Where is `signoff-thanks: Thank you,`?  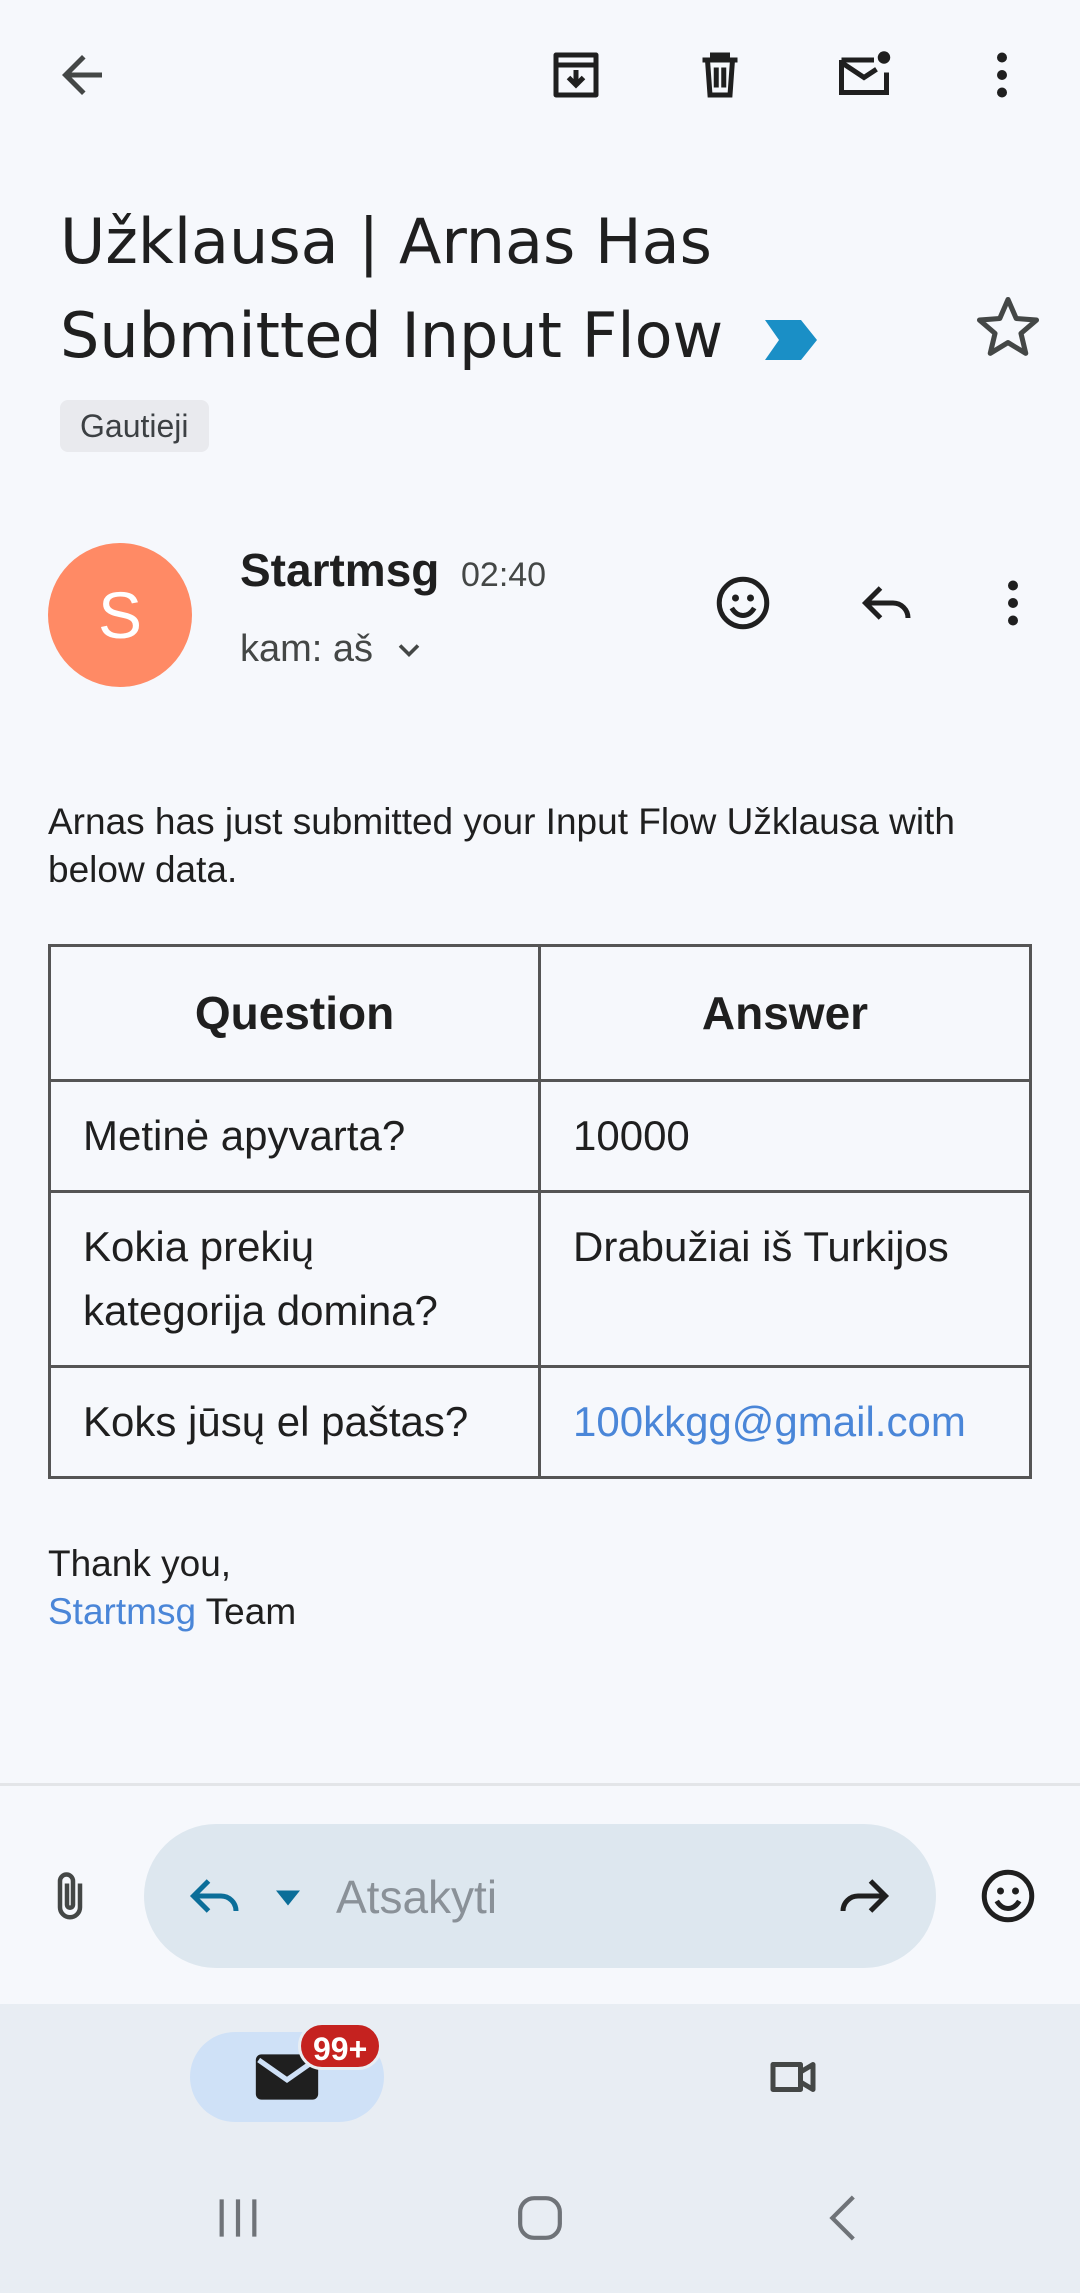
signoff-thanks: Thank you, is located at coordinates (140, 1563).